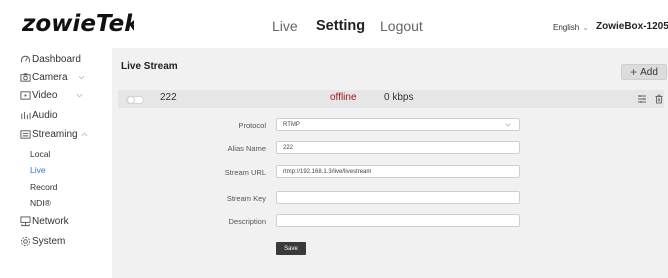 The height and width of the screenshot is (278, 668). What do you see at coordinates (632, 26) in the screenshot?
I see `device-name: ZowieBox-12053` at bounding box center [632, 26].